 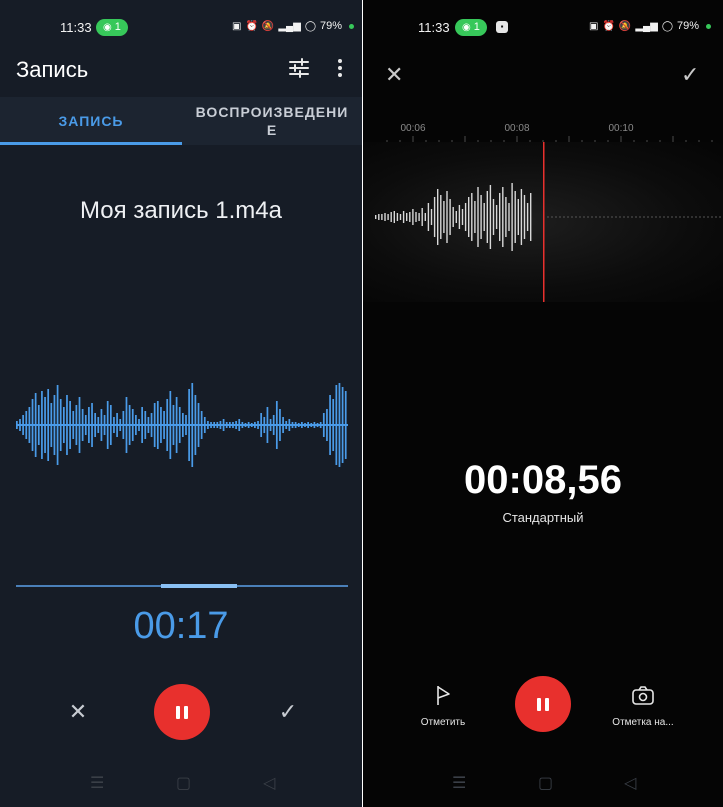 I want to click on live-waveform, so click(x=548, y=222).